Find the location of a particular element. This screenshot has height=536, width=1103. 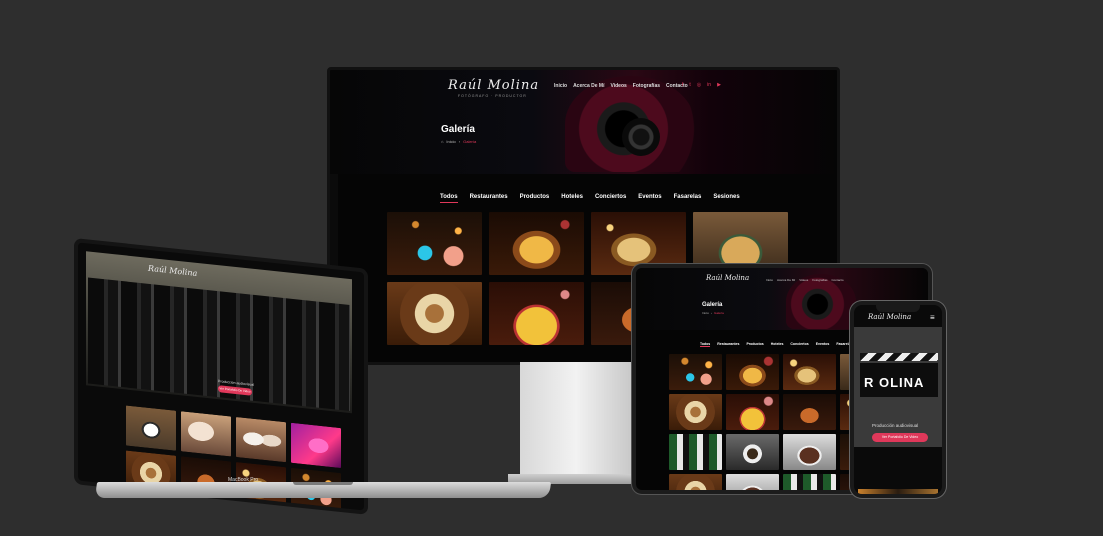

phone-portfolio-button: Ver Portafolio De Video is located at coordinates (900, 437).